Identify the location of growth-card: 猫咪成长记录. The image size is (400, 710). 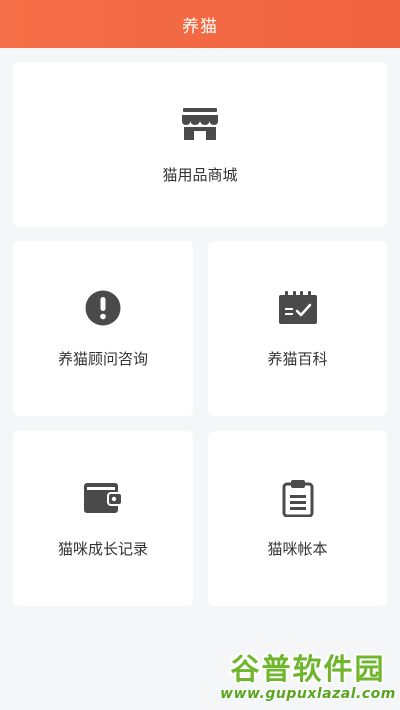
(103, 518).